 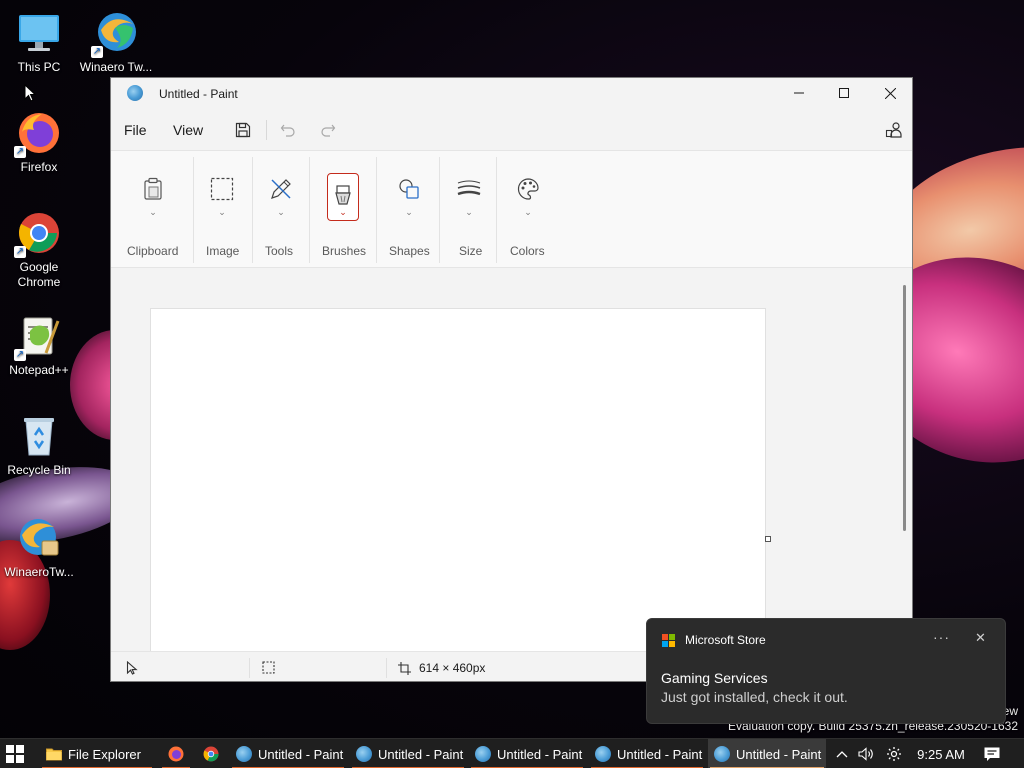 I want to click on desktop-icon-google-chrome: ↗ Google Chrome, so click(x=39, y=250).